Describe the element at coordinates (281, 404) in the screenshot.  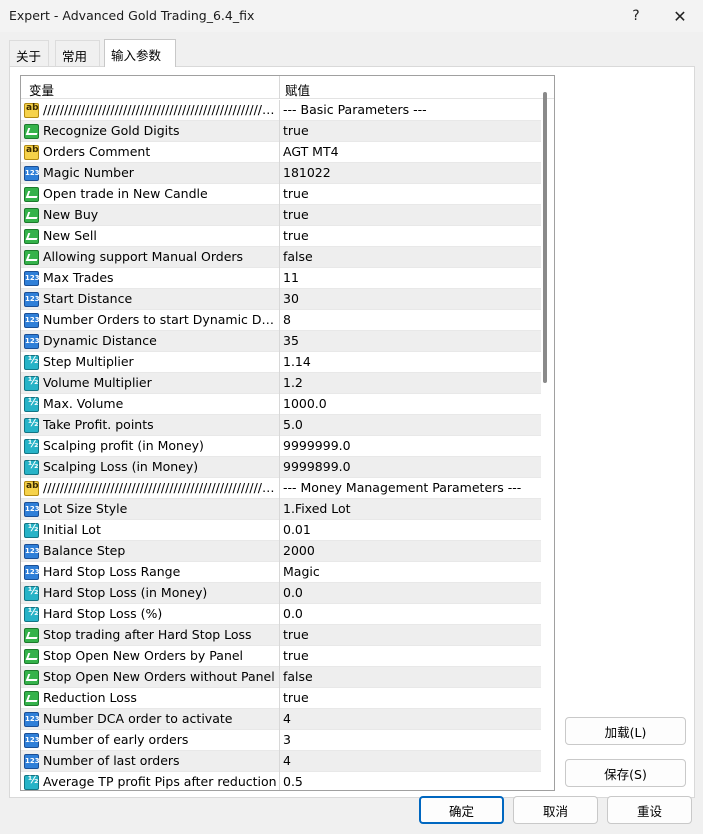
I see `table-row: Max. Volume 1000.0` at that location.